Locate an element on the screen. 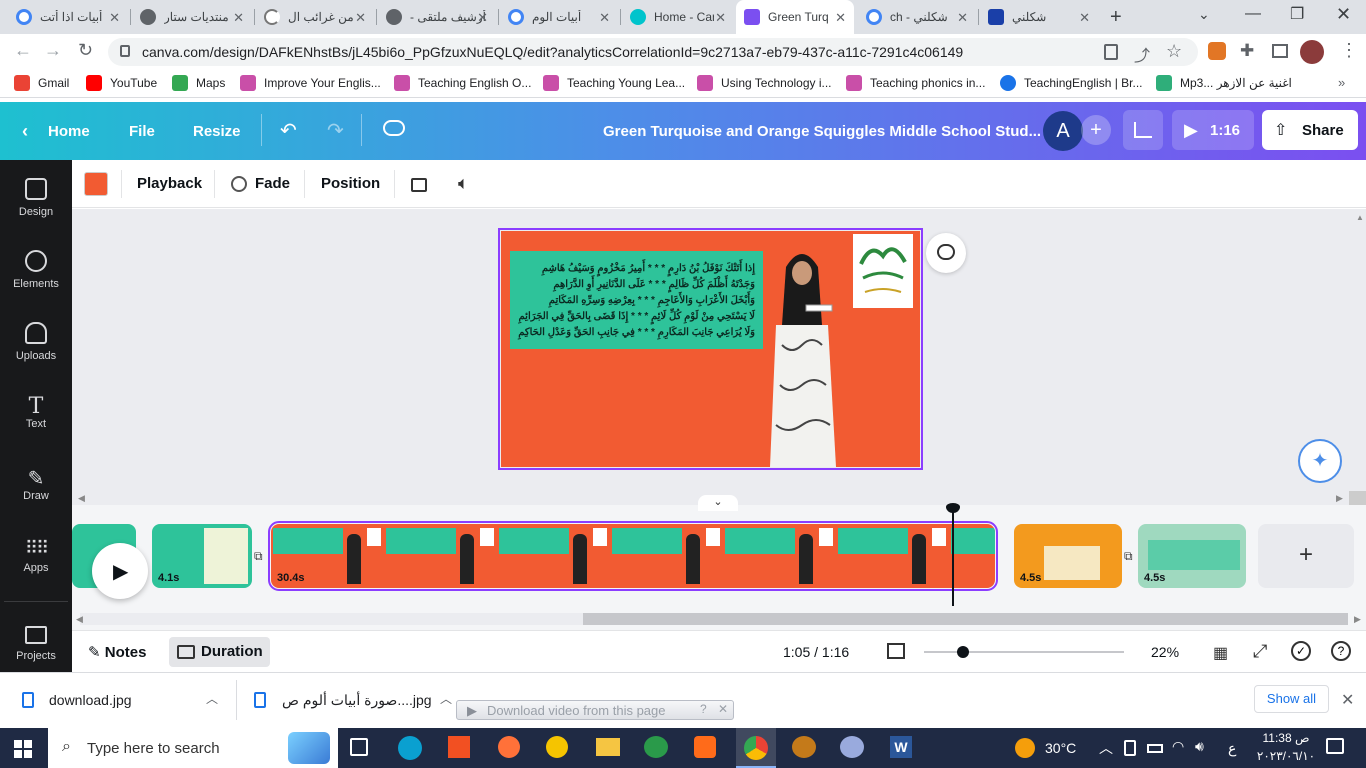 Image resolution: width=1366 pixels, height=768 pixels. scroll-up-icon: ▲ is located at coordinates (1360, 217).